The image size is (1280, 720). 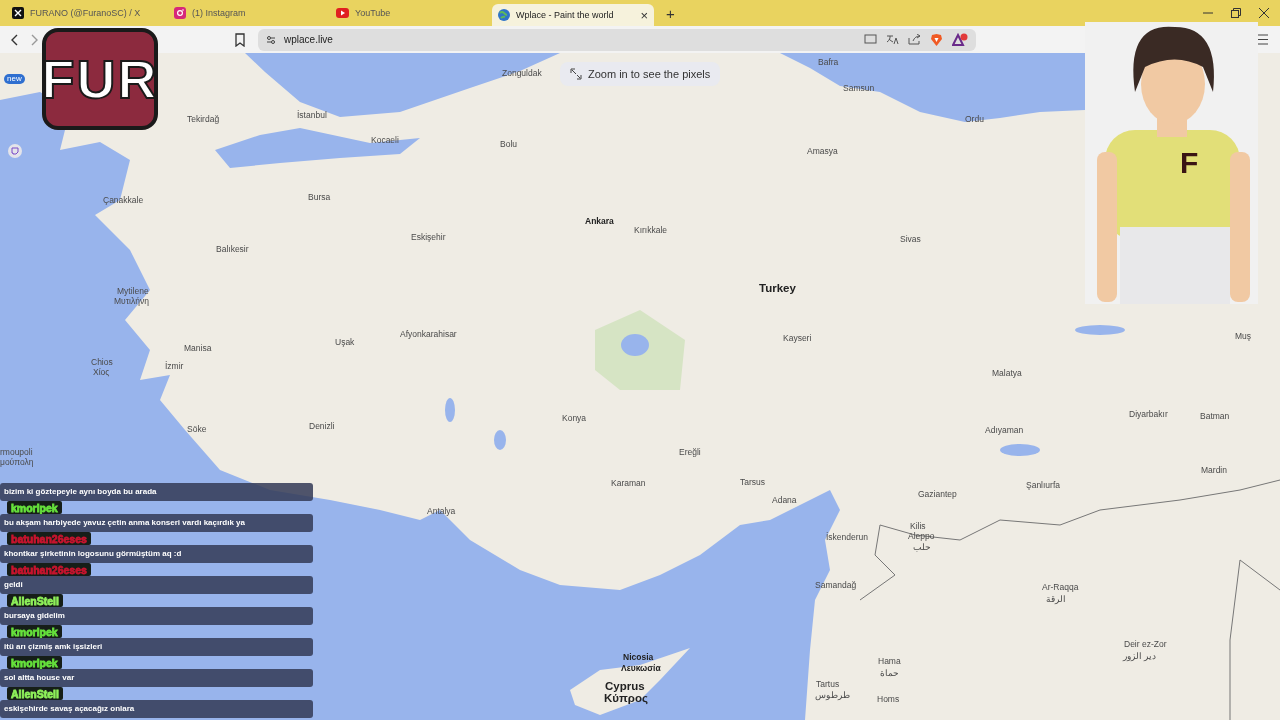 What do you see at coordinates (828, 62) in the screenshot?
I see `map-label: Bafra` at bounding box center [828, 62].